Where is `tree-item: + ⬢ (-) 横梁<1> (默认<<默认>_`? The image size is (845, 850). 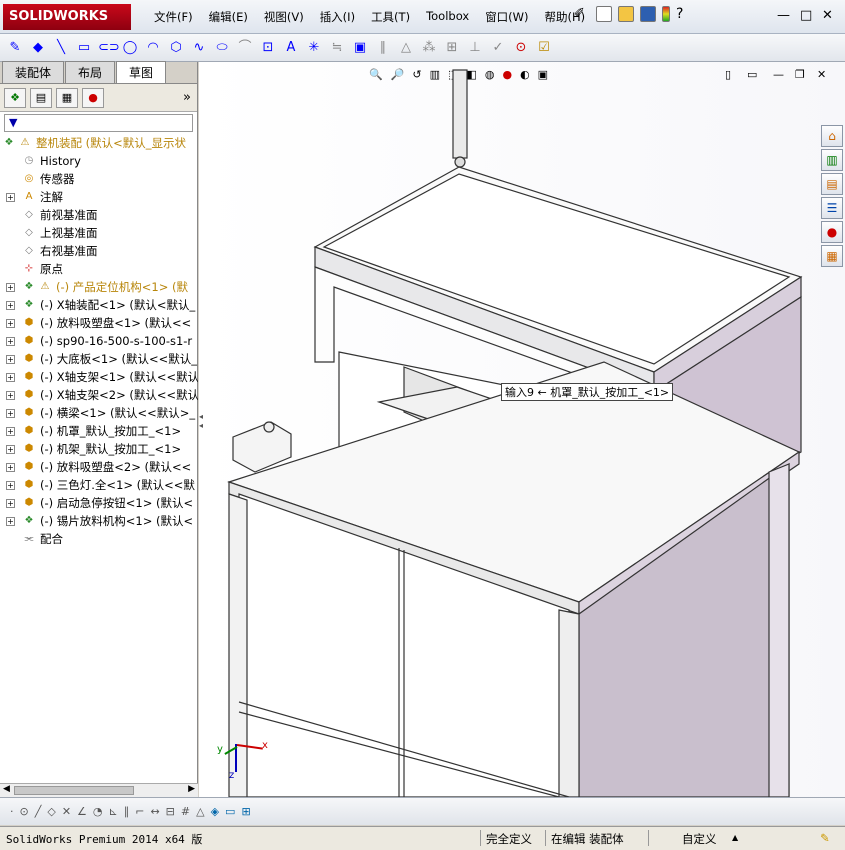
tree-item: + ⬢ (-) 横梁<1> (默认<<默认>_ is located at coordinates (99, 413).